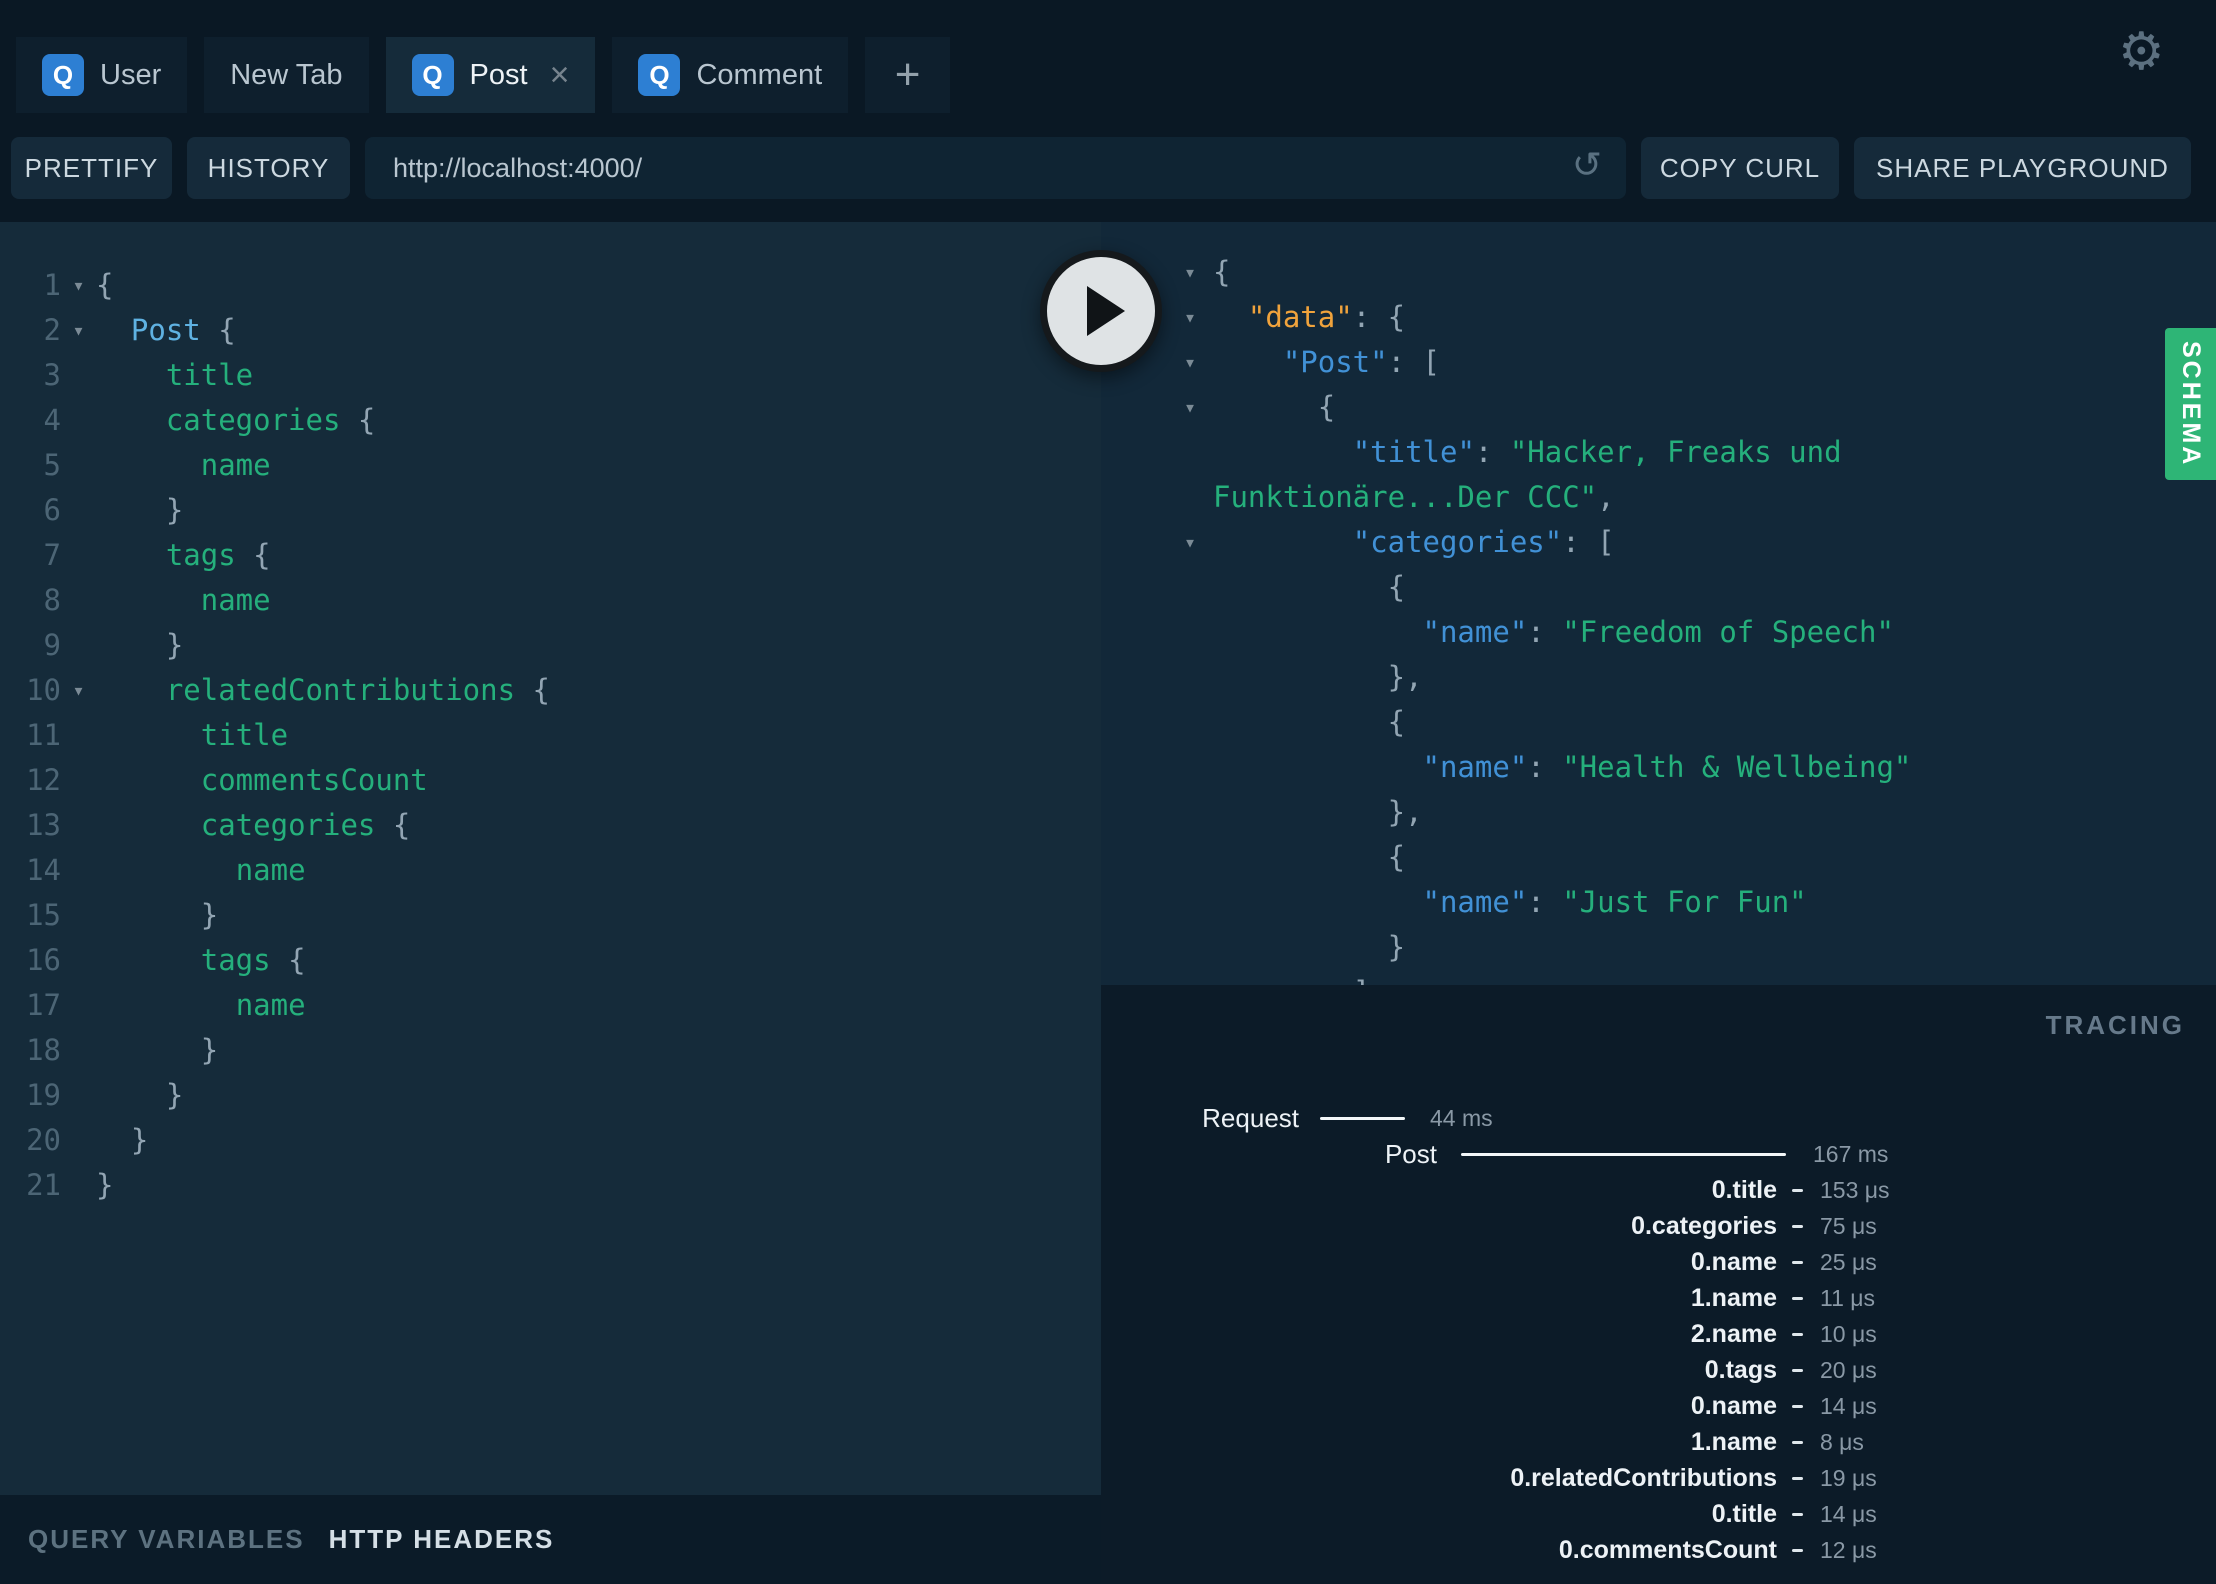  What do you see at coordinates (1848, 1333) in the screenshot?
I see `trace-time: 10 μs` at bounding box center [1848, 1333].